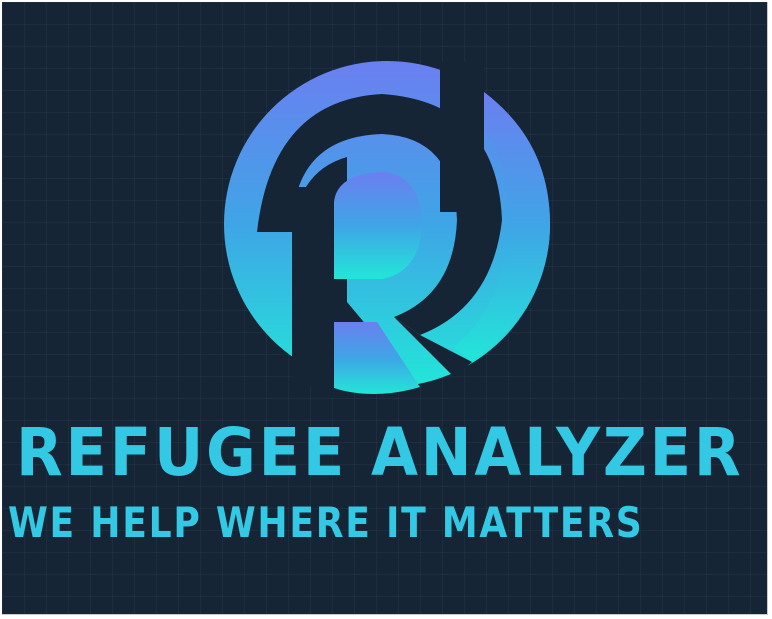 Image resolution: width=772 pixels, height=619 pixels. What do you see at coordinates (380, 452) in the screenshot?
I see `brand-title: REFUGEE ANALYZER` at bounding box center [380, 452].